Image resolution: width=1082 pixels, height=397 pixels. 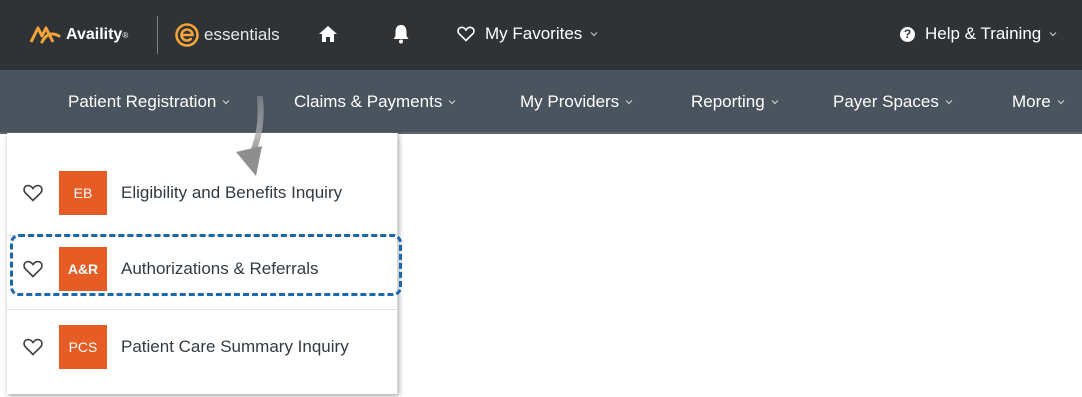 What do you see at coordinates (570, 101) in the screenshot?
I see `nav-item-label: My Providers` at bounding box center [570, 101].